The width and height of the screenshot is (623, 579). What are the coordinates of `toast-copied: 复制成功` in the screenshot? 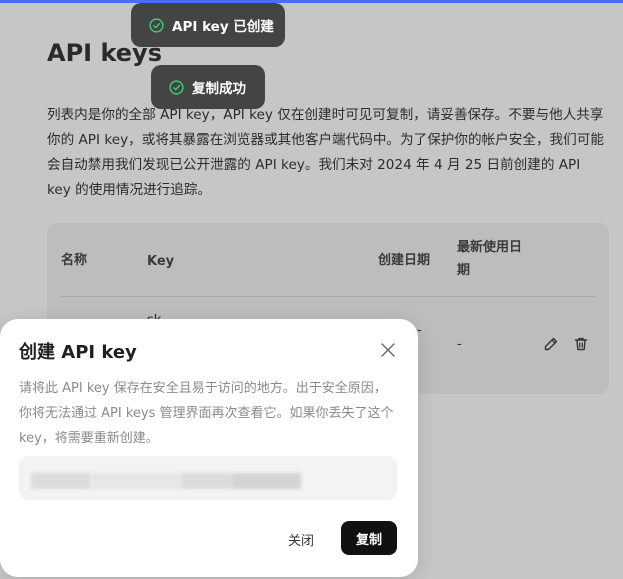 It's located at (208, 87).